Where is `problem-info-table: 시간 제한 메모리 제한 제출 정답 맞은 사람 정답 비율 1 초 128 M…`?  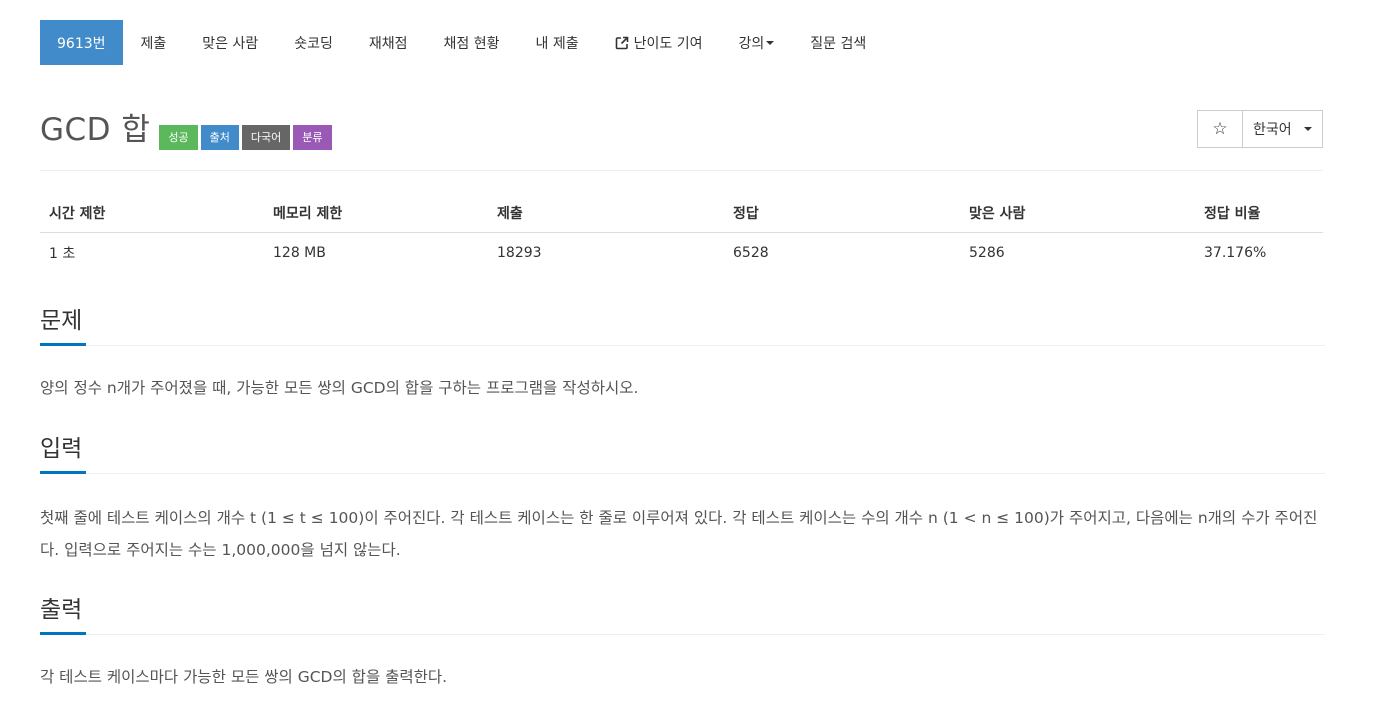 problem-info-table: 시간 제한 메모리 제한 제출 정답 맞은 사람 정답 비율 1 초 128 M… is located at coordinates (681, 232).